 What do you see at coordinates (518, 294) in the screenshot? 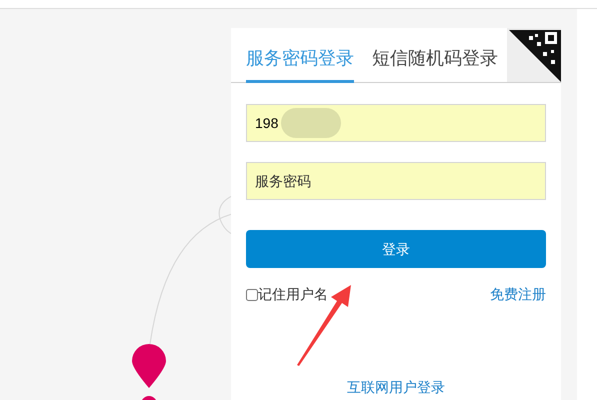
I see `register-link: 免费注册` at bounding box center [518, 294].